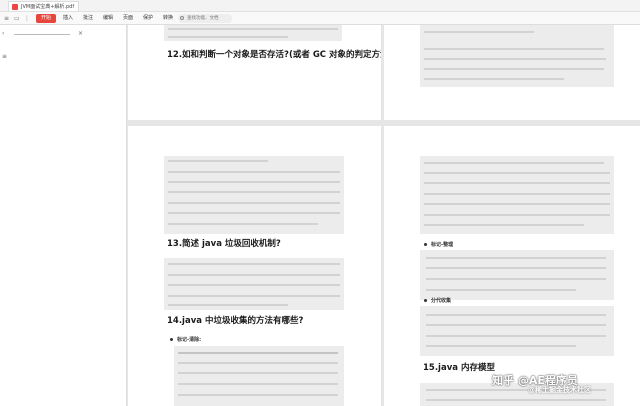 This screenshot has height=406, width=640. Describe the element at coordinates (254, 72) in the screenshot. I see `page-top-left: 12.如和判断一个对象是否存活?(或者 GC 对象的判定方法)` at that location.